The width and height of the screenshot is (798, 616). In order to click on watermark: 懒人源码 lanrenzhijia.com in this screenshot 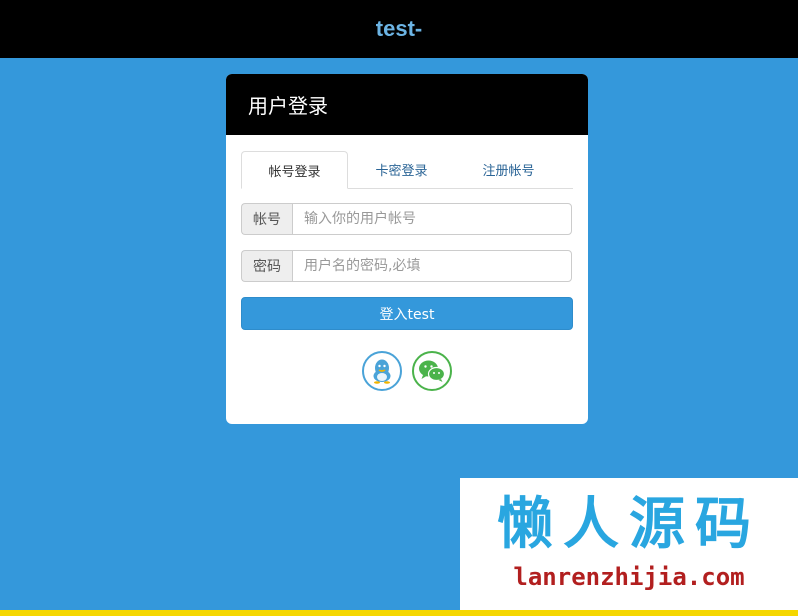, I will do `click(629, 544)`.